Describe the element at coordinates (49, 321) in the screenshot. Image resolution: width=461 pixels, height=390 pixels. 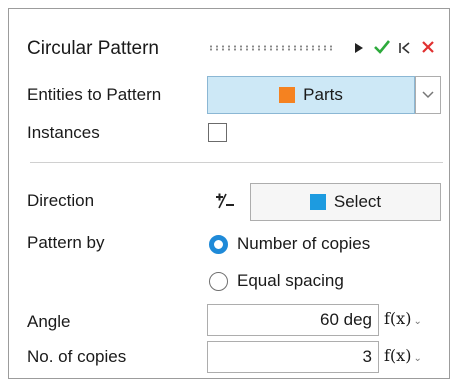
I see `angle-label: Angle` at that location.